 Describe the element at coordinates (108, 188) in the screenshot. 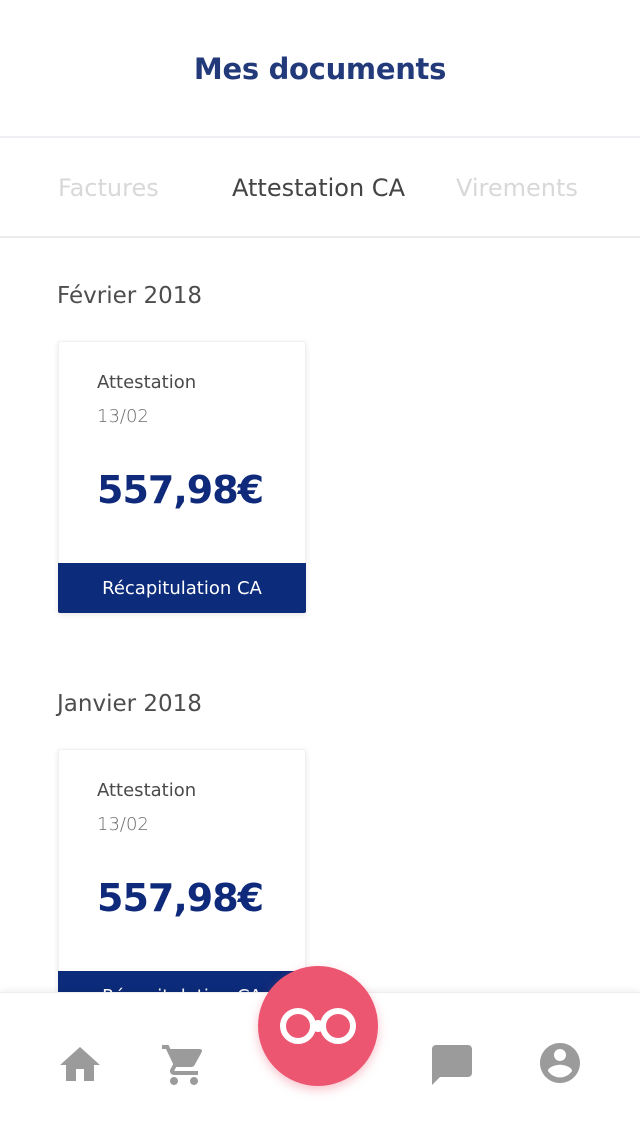

I see `tab-factures: Factures` at that location.